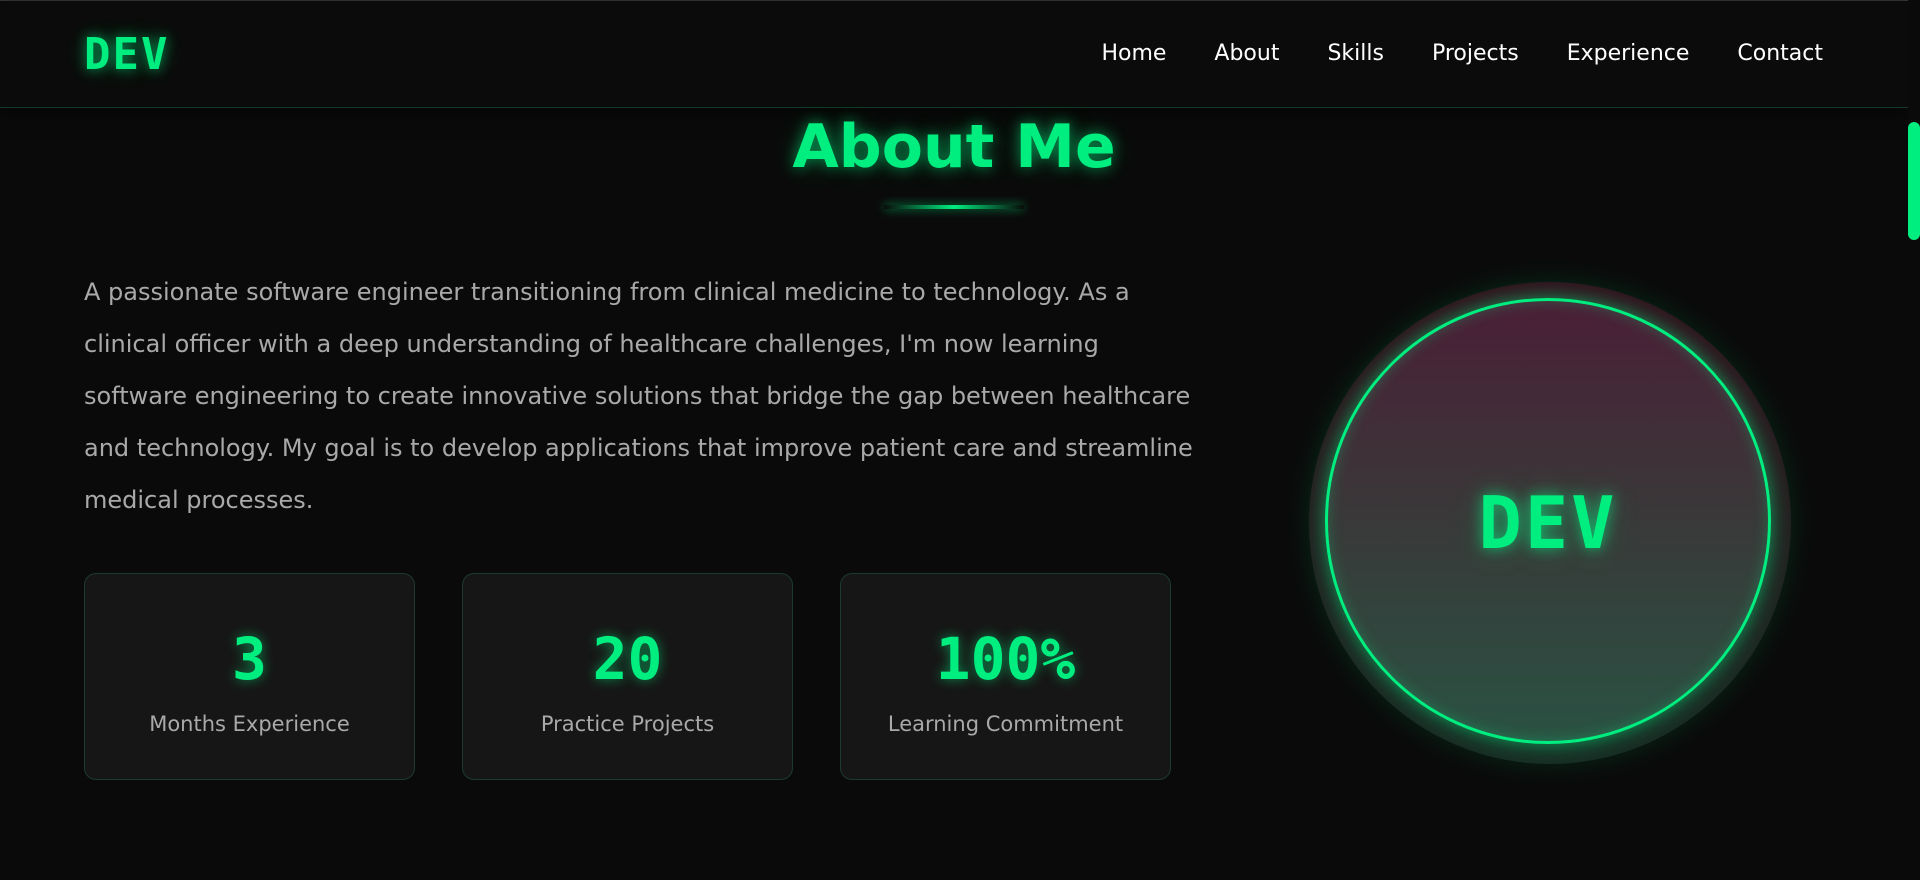  I want to click on scrollbar-thumb, so click(1914, 181).